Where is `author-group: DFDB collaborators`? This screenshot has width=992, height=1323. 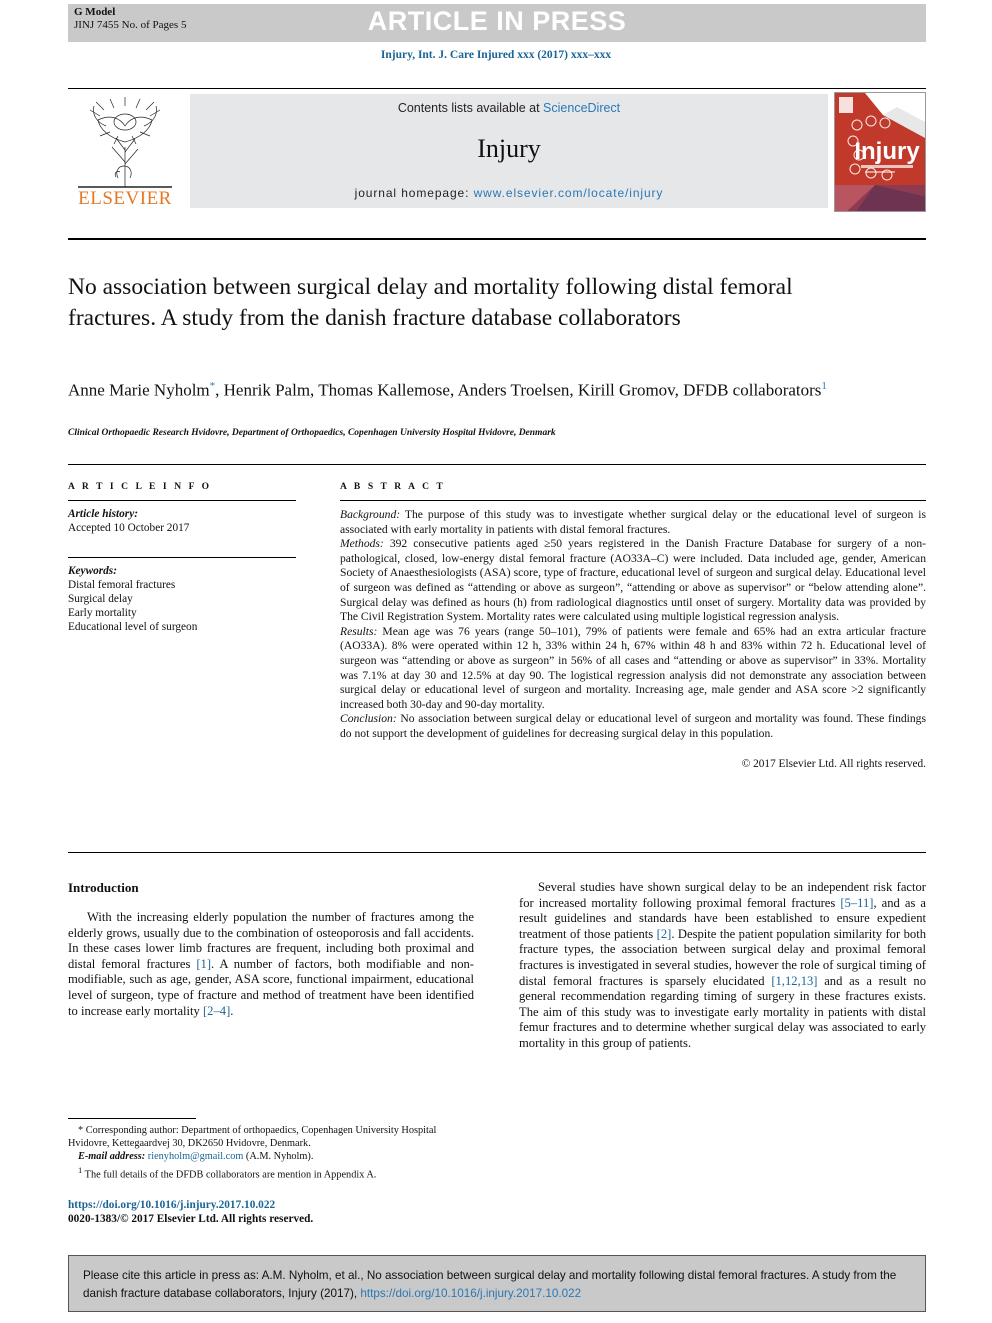 author-group: DFDB collaborators is located at coordinates (752, 390).